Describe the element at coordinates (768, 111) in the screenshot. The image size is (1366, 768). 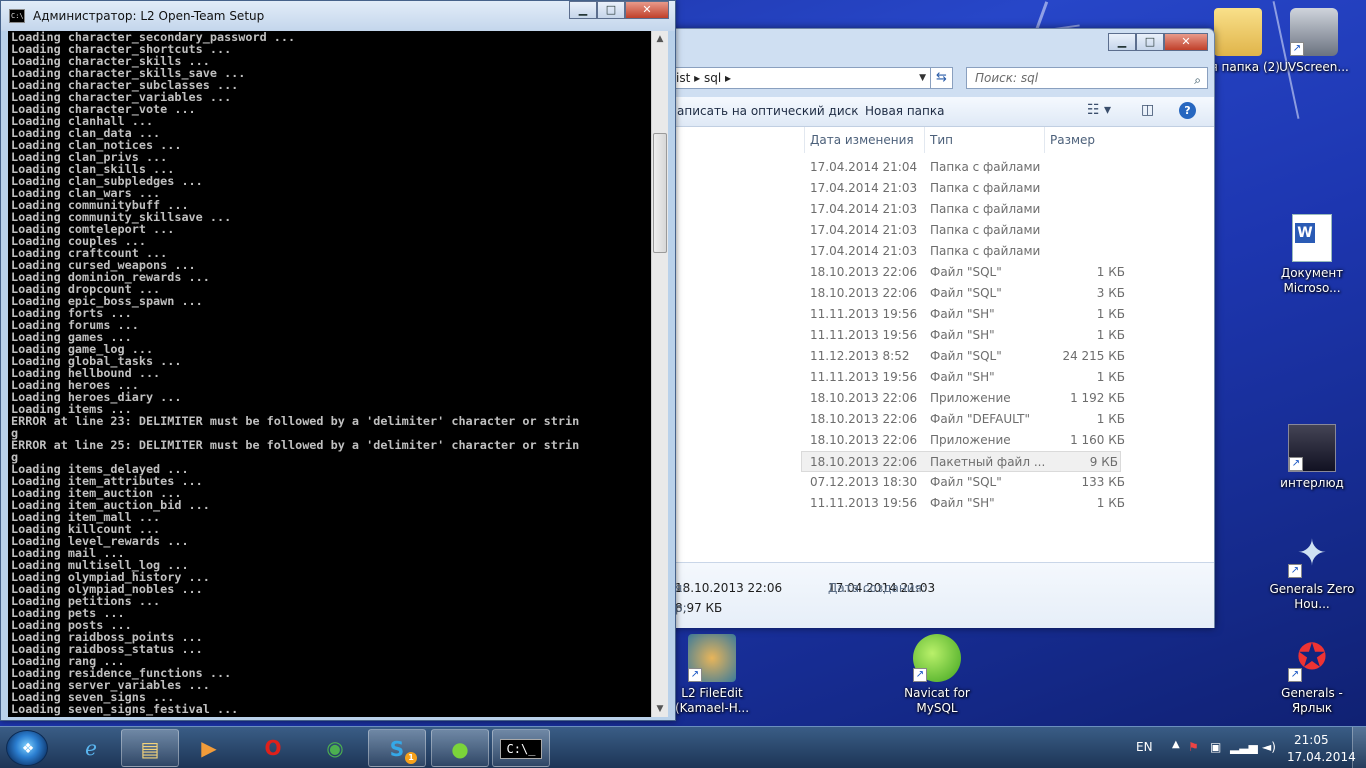
I see `burn-disc-button: аписать на оптический диск` at that location.